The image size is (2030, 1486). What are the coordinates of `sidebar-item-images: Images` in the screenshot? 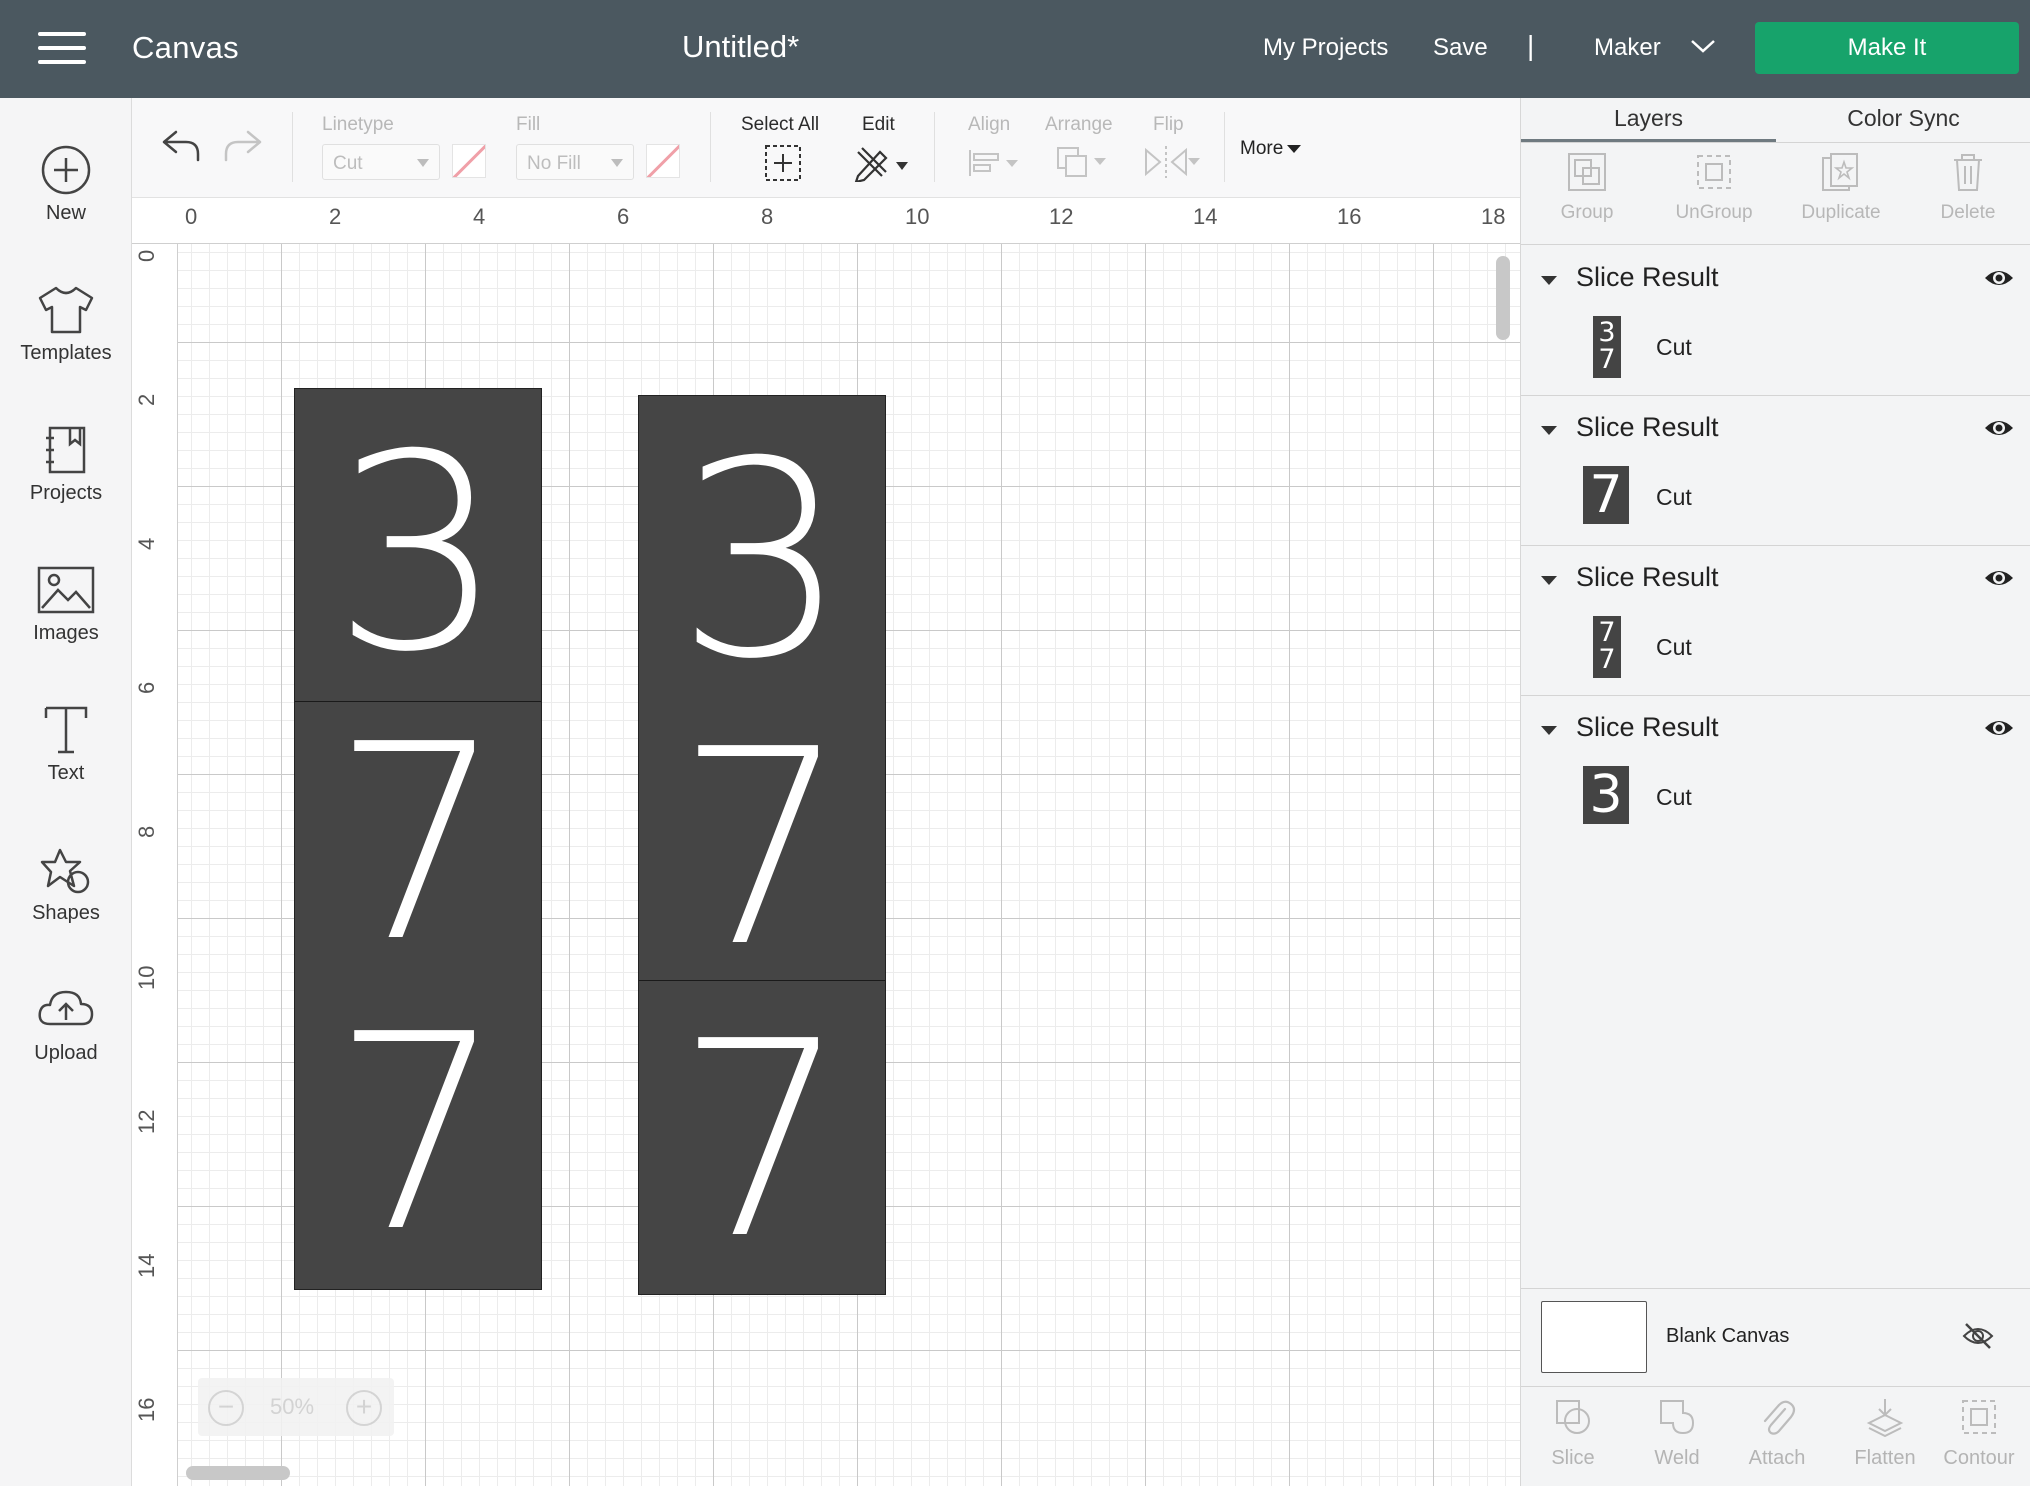 It's located at (66, 608).